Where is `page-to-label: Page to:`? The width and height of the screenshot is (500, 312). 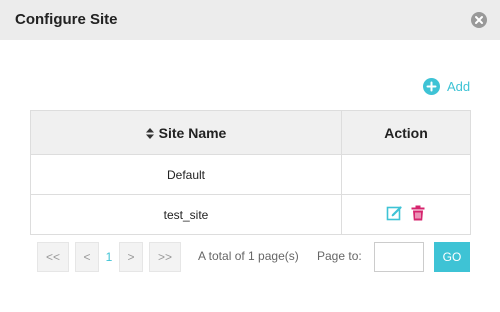
page-to-label: Page to: is located at coordinates (339, 256).